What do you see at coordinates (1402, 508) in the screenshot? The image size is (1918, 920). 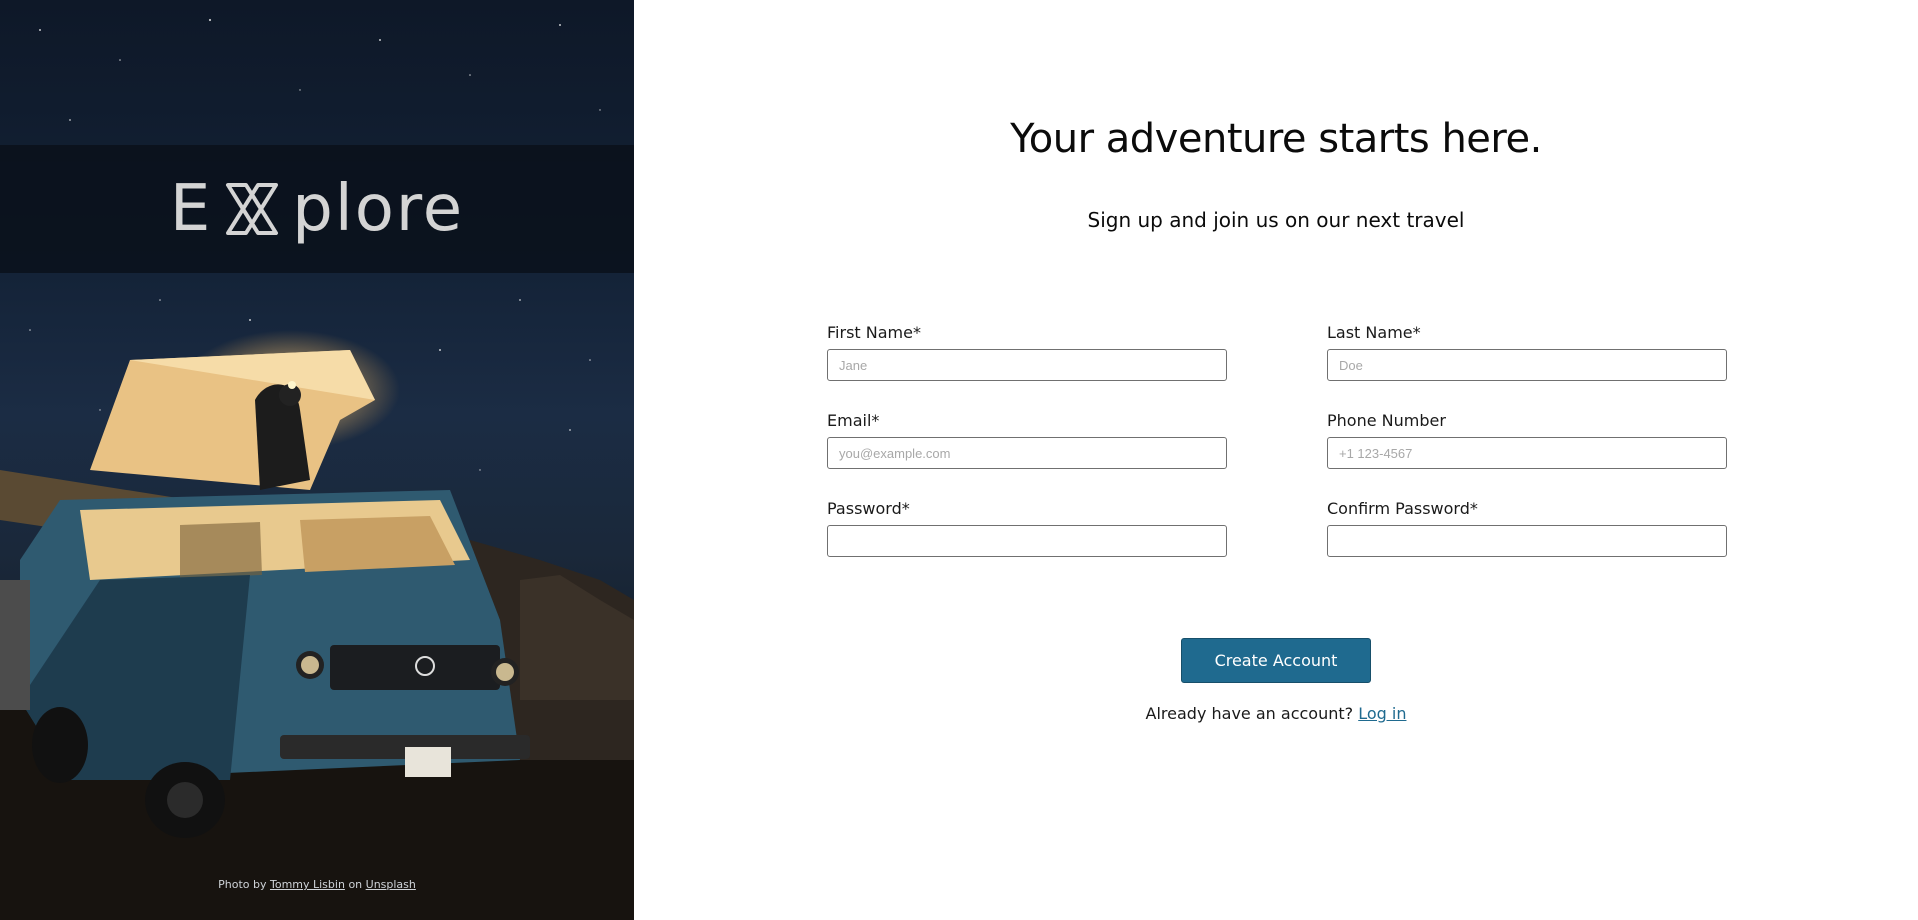 I see `confirm-password-label: Confirm Password*` at bounding box center [1402, 508].